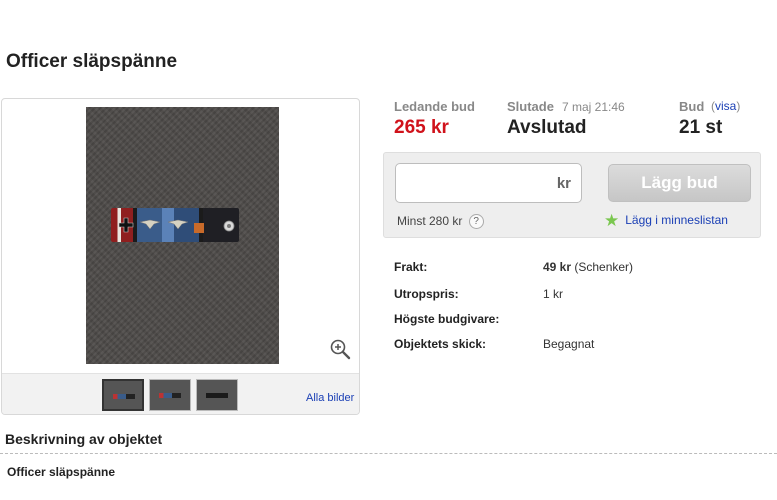  I want to click on shipping-price: 49 kr, so click(557, 267).